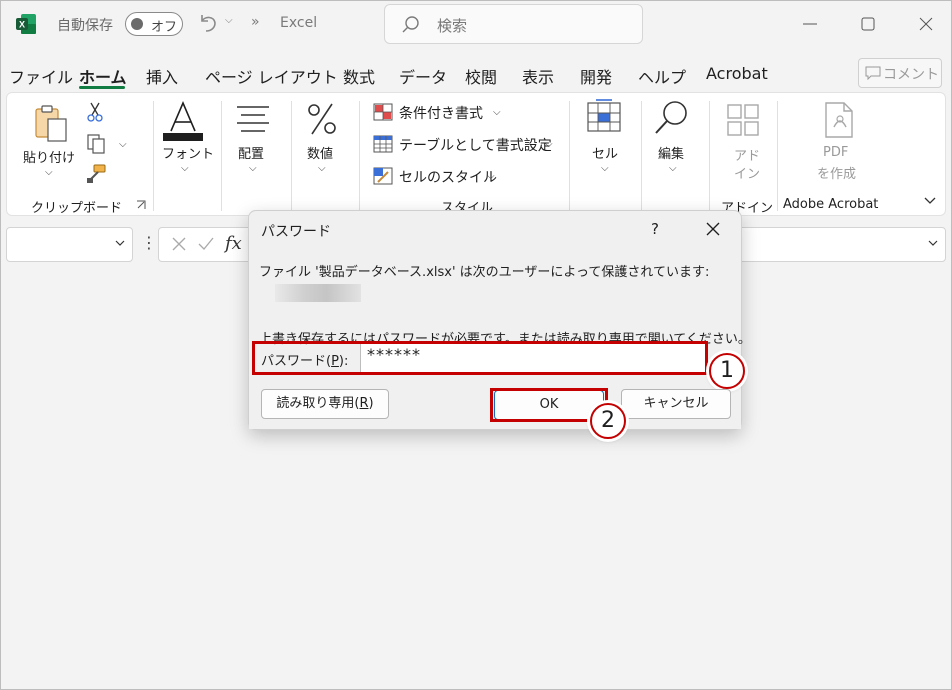 The height and width of the screenshot is (690, 952). Describe the element at coordinates (183, 120) in the screenshot. I see `font-icon` at that location.